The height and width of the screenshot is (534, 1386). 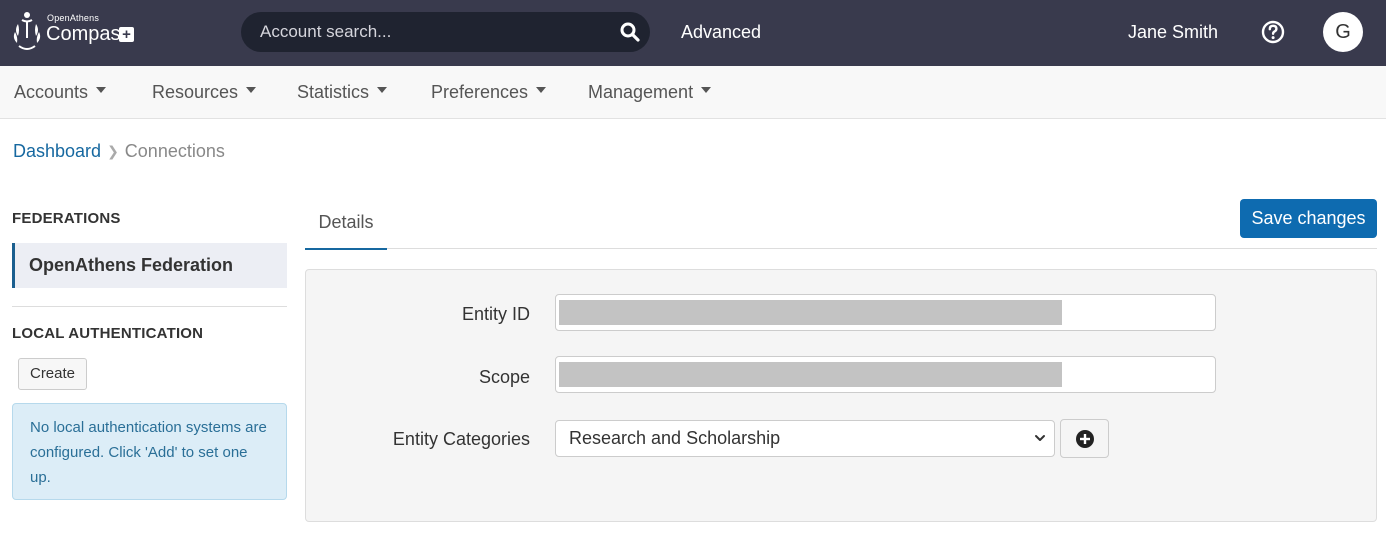 What do you see at coordinates (195, 92) in the screenshot?
I see `nav-resources-label: Resources` at bounding box center [195, 92].